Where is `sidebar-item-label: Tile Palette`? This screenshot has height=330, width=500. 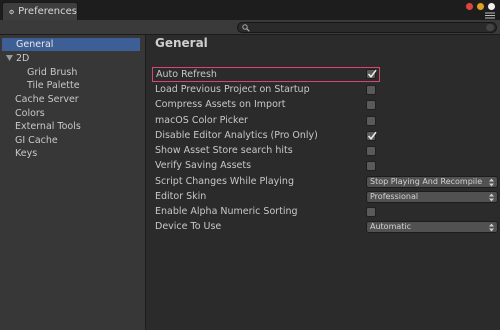
sidebar-item-label: Tile Palette is located at coordinates (53, 85).